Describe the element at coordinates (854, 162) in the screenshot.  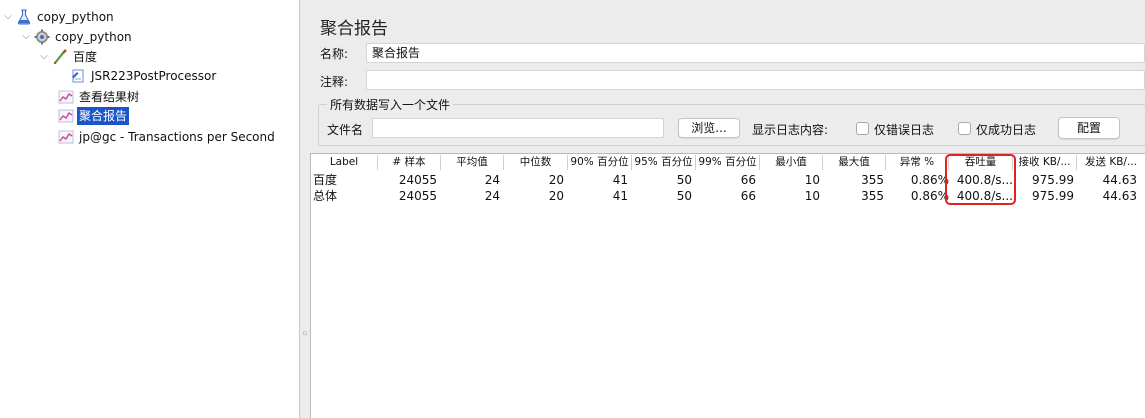
I see `column-header-max: 最大值` at that location.